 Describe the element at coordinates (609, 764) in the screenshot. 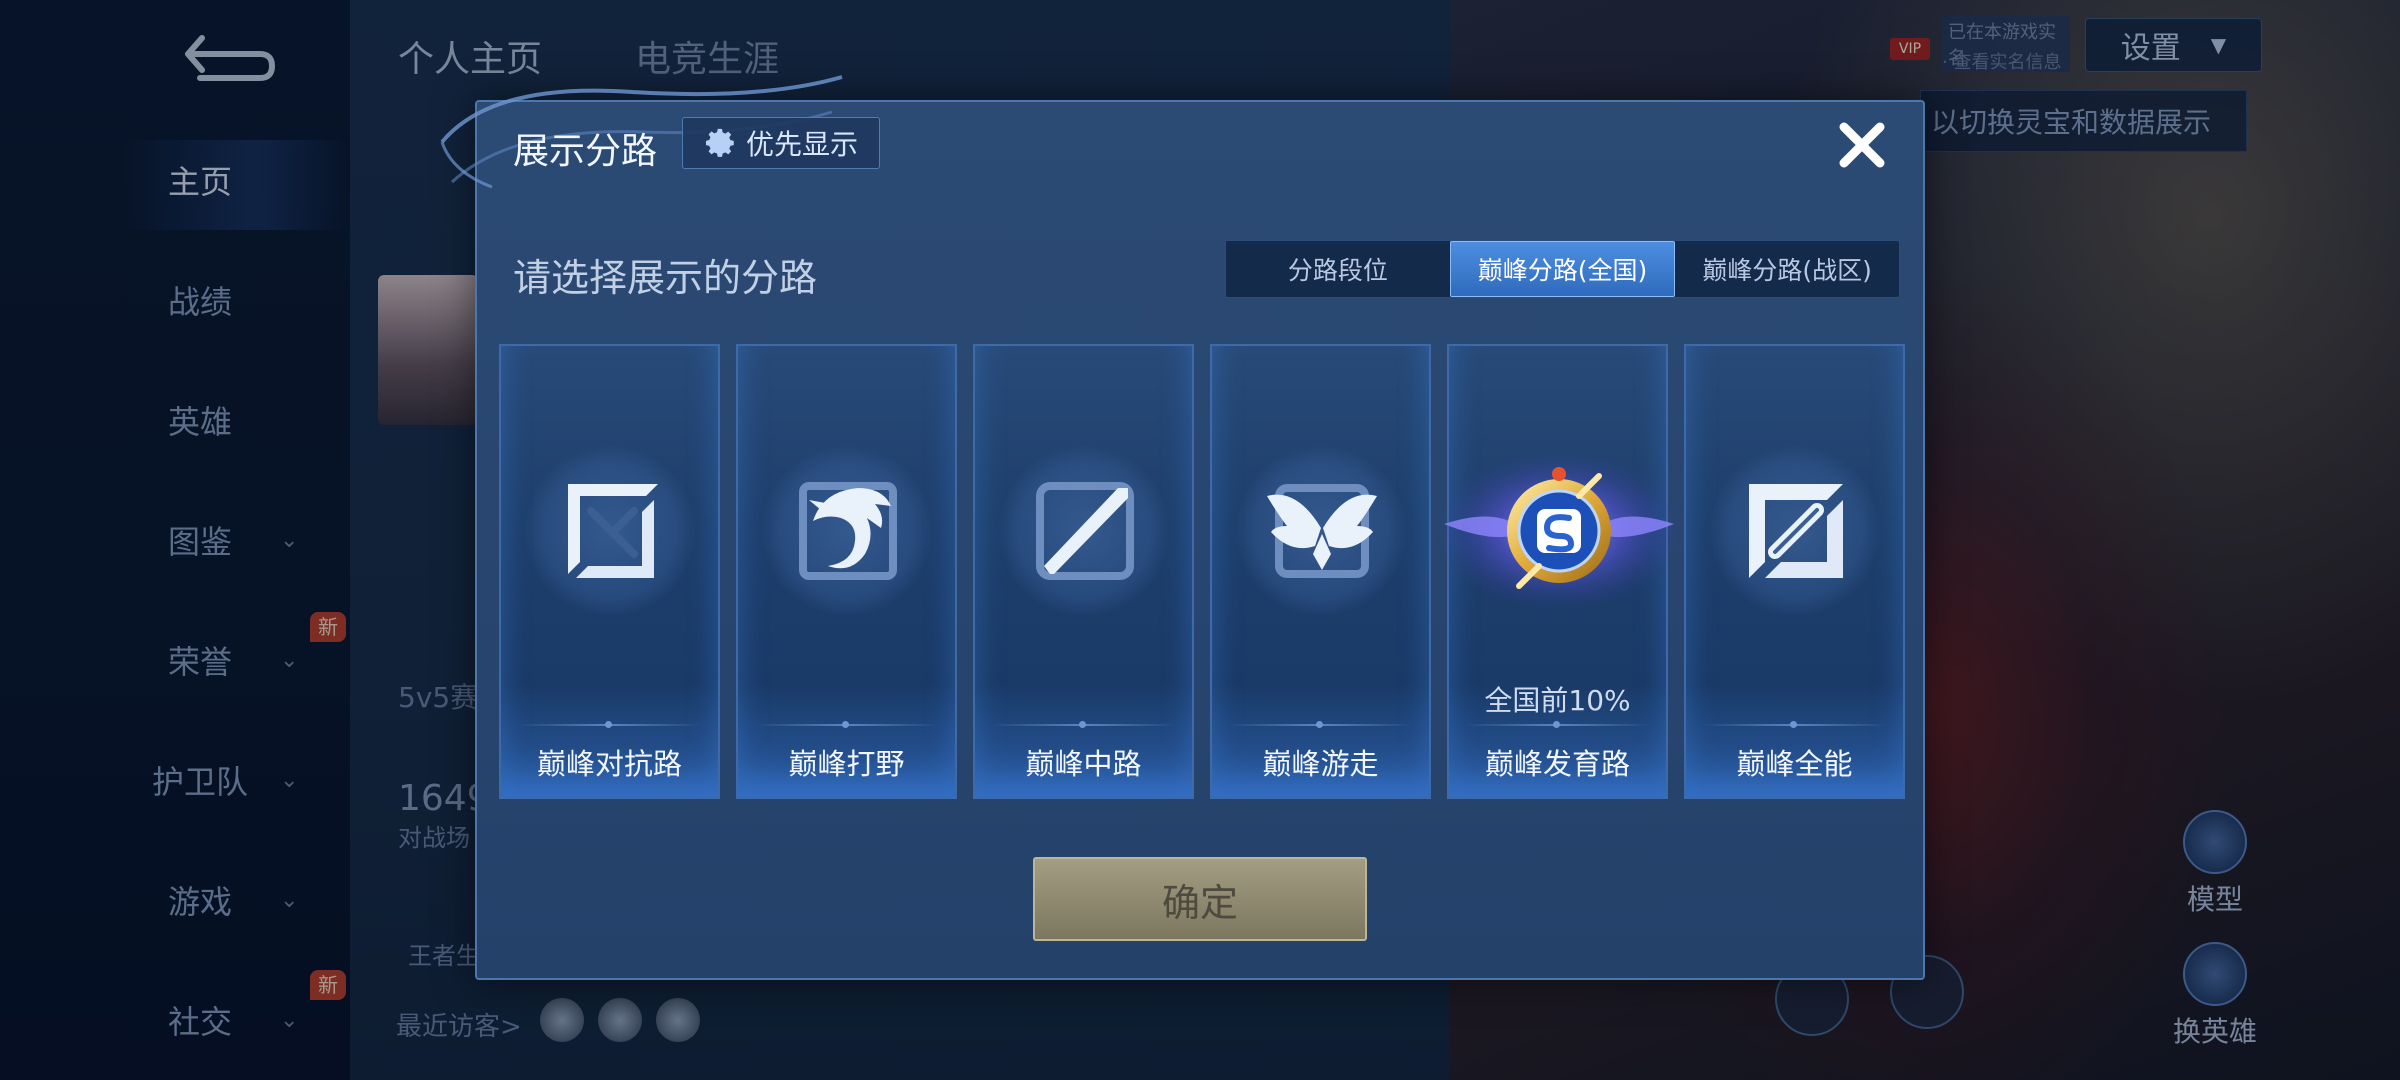

I see `route-name: 巅峰对抗路` at that location.